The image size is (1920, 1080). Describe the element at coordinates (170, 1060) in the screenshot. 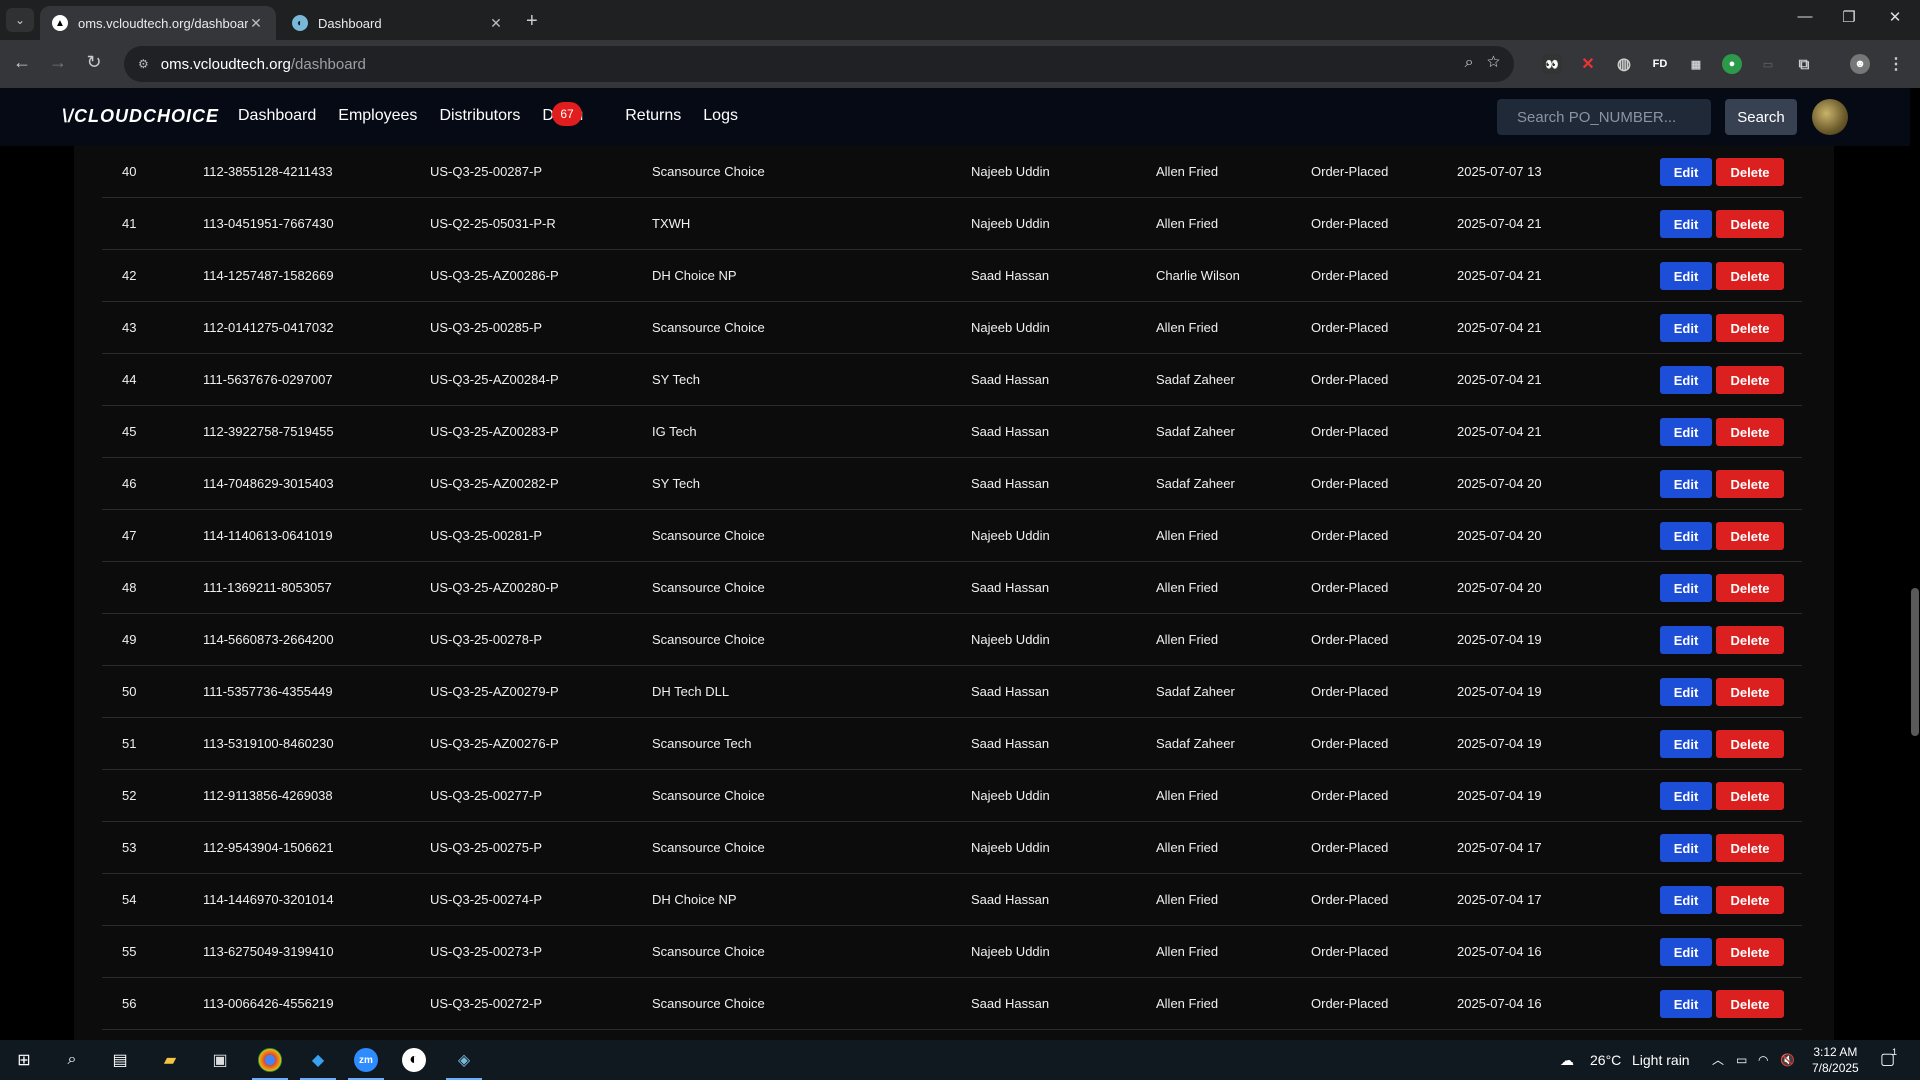

I see `file-explorer-icon: ▰` at that location.